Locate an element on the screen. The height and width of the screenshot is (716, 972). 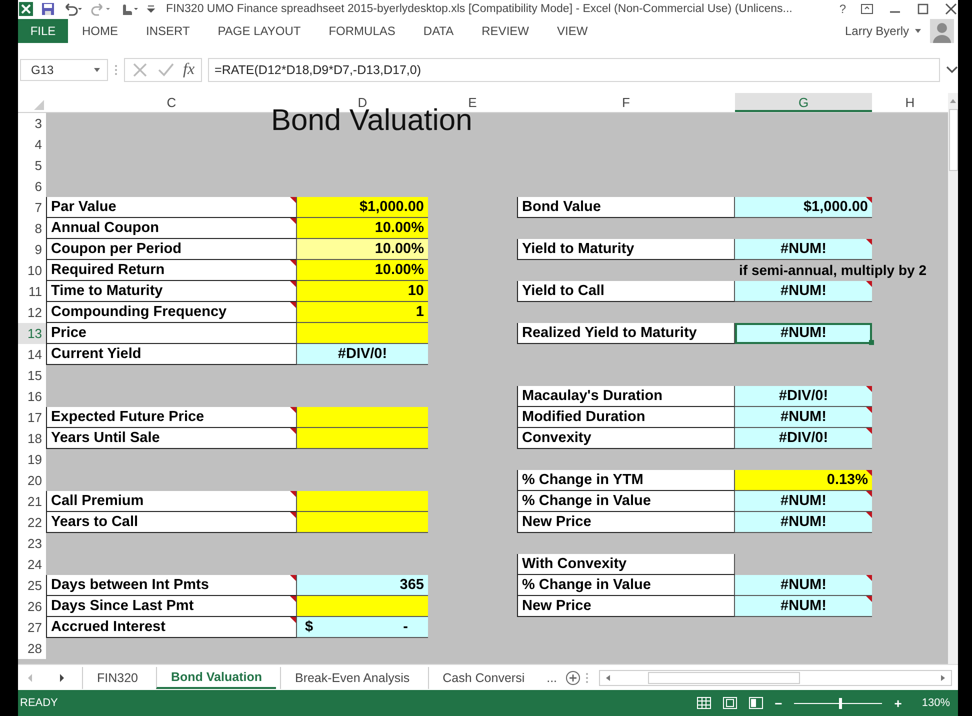
ribbon-tab: INSERT is located at coordinates (168, 30).